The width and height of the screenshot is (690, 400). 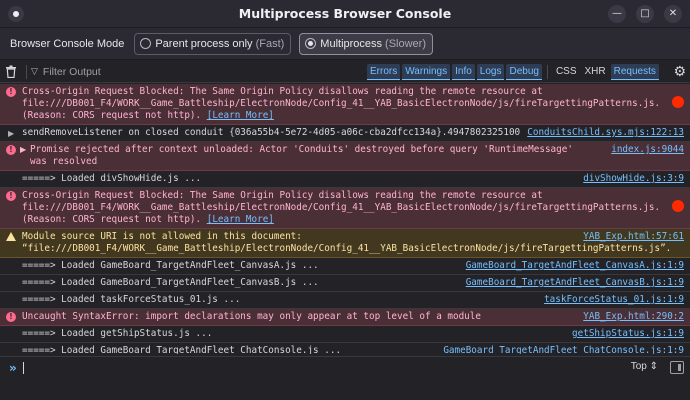 I want to click on trash-icon, so click(x=11, y=71).